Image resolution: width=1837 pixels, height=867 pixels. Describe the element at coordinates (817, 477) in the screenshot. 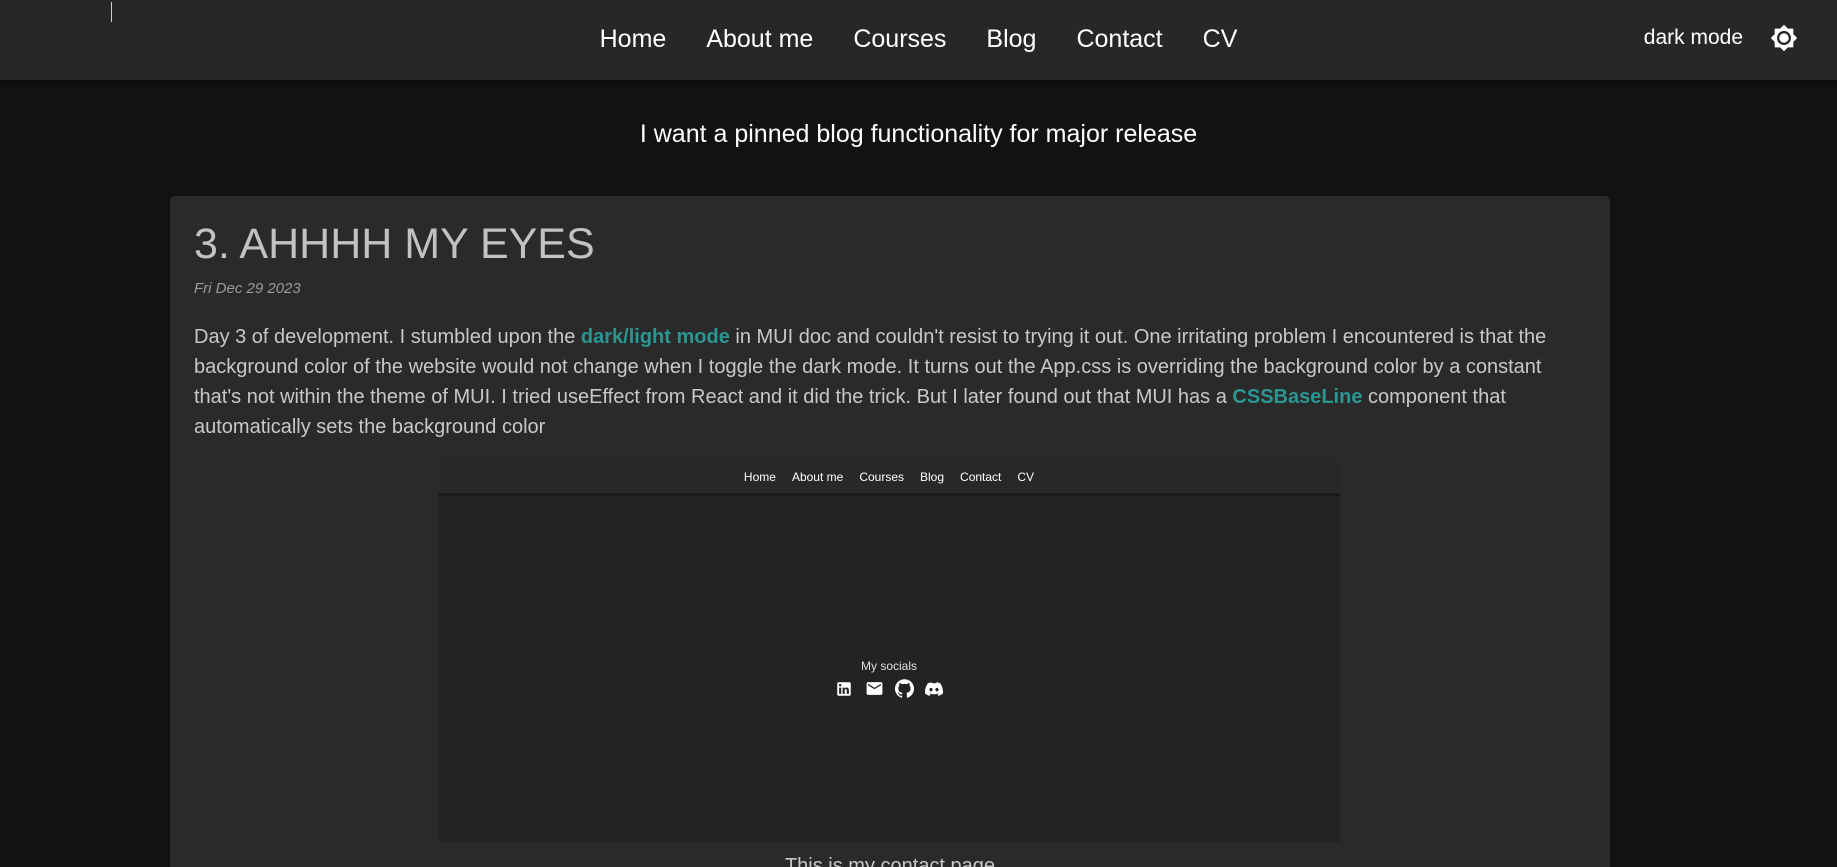

I see `screenshot-nav-item: About me` at that location.